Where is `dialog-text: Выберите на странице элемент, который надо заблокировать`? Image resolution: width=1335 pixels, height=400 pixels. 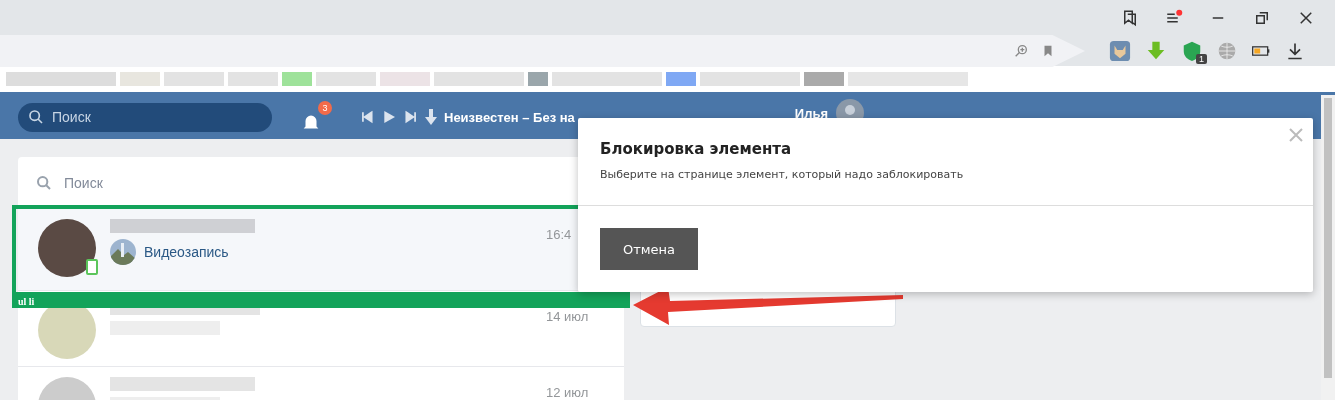
dialog-text: Выберите на странице элемент, который надо заблокировать is located at coordinates (782, 174).